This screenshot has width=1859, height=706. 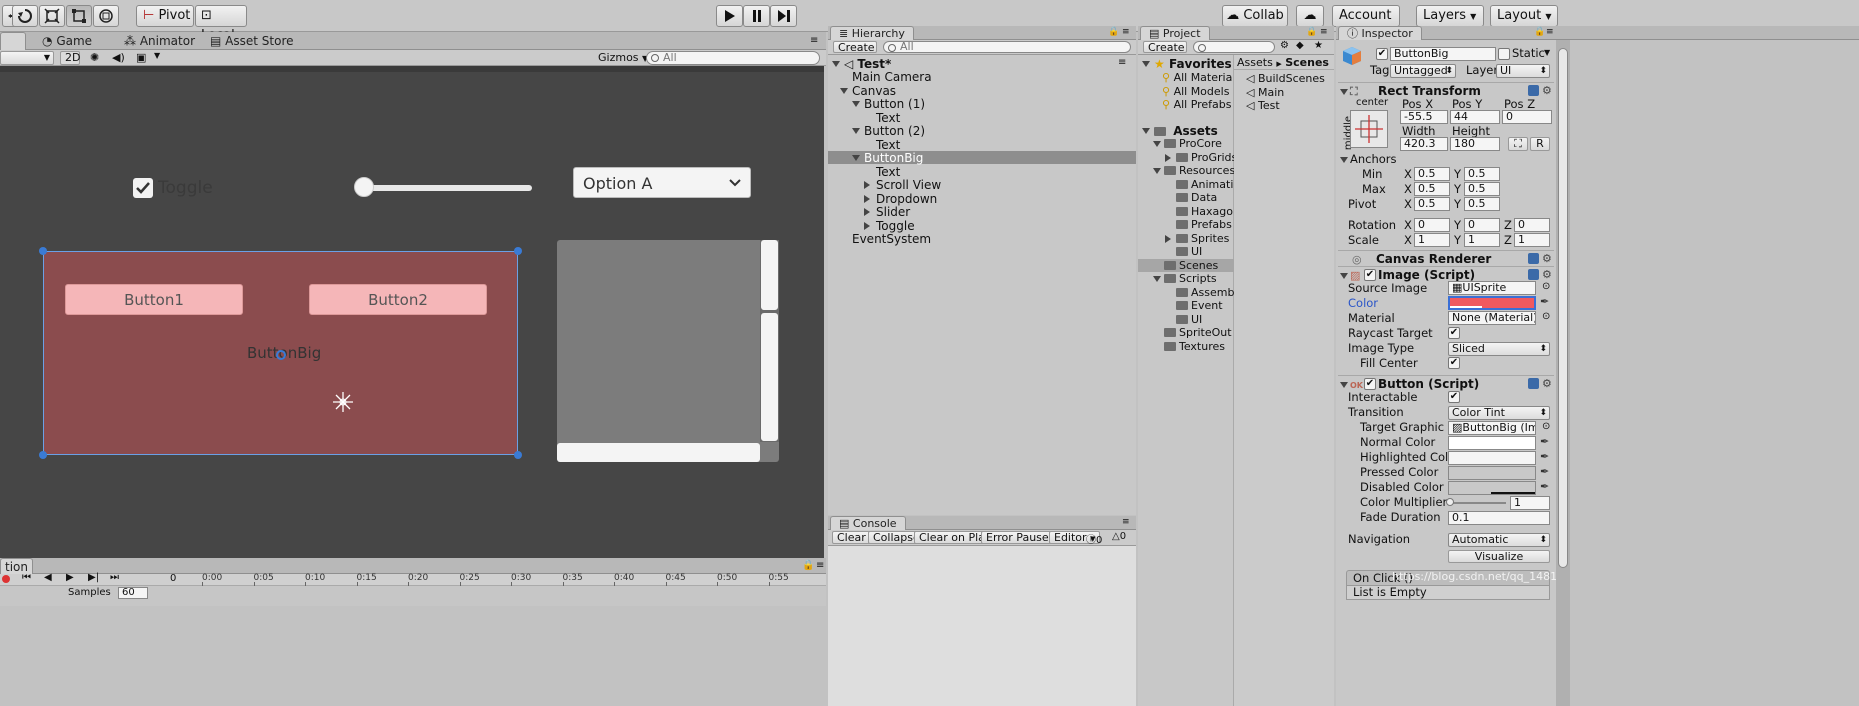 What do you see at coordinates (25, 16) in the screenshot?
I see `rotate-tool-button` at bounding box center [25, 16].